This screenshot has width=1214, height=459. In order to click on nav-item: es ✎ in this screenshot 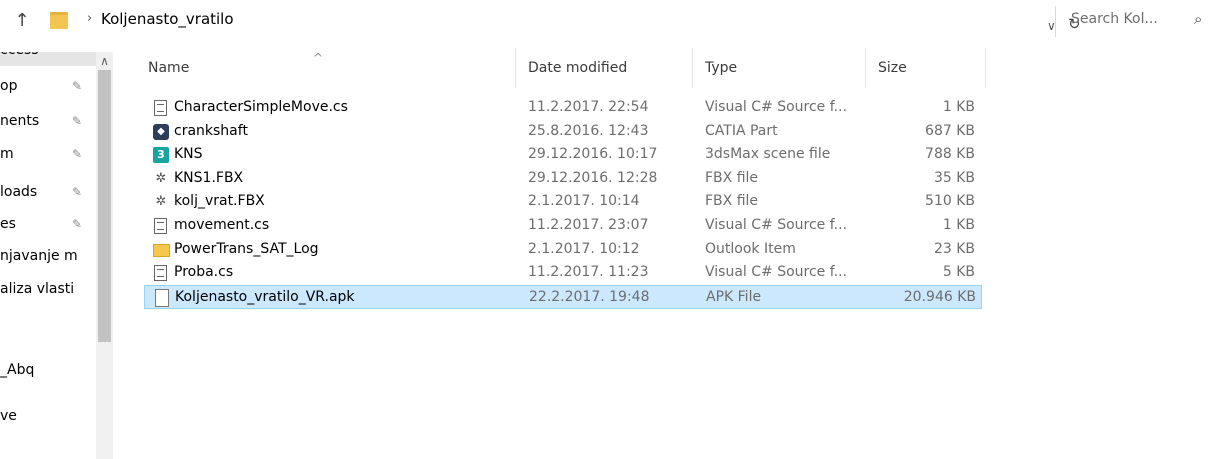, I will do `click(48, 226)`.